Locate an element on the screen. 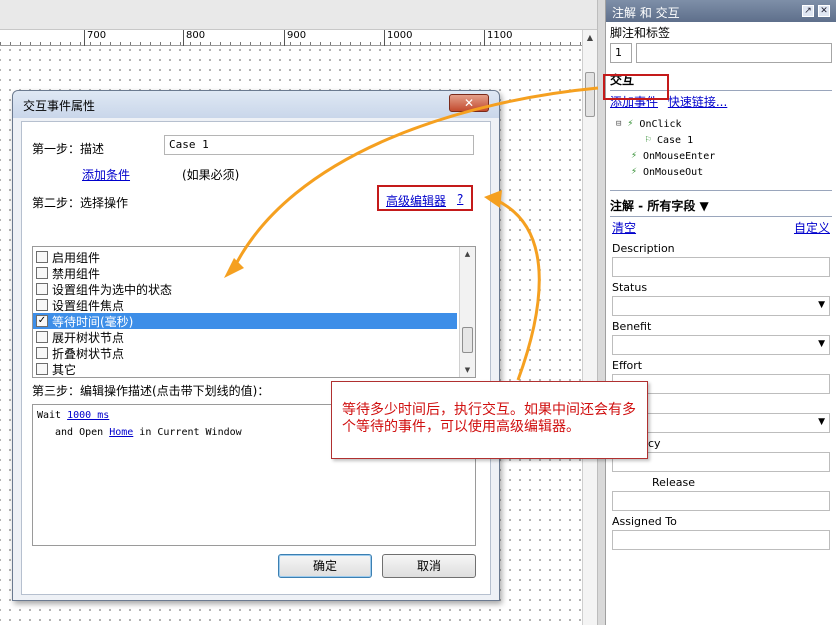  arrow-to-advanced-editor is located at coordinates (518, 289).